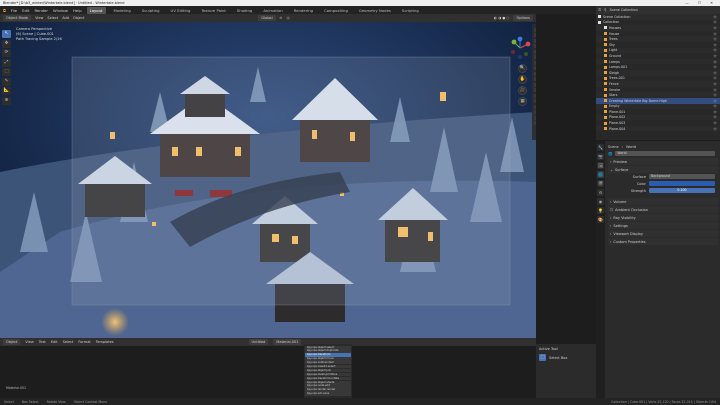 The image size is (720, 405). Describe the element at coordinates (41, 10) in the screenshot. I see `menu-render: Render` at that location.